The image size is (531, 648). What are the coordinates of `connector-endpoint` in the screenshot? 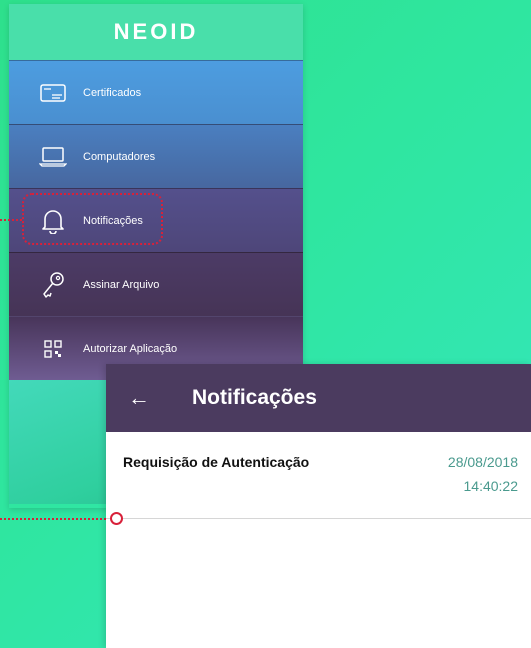 It's located at (116, 518).